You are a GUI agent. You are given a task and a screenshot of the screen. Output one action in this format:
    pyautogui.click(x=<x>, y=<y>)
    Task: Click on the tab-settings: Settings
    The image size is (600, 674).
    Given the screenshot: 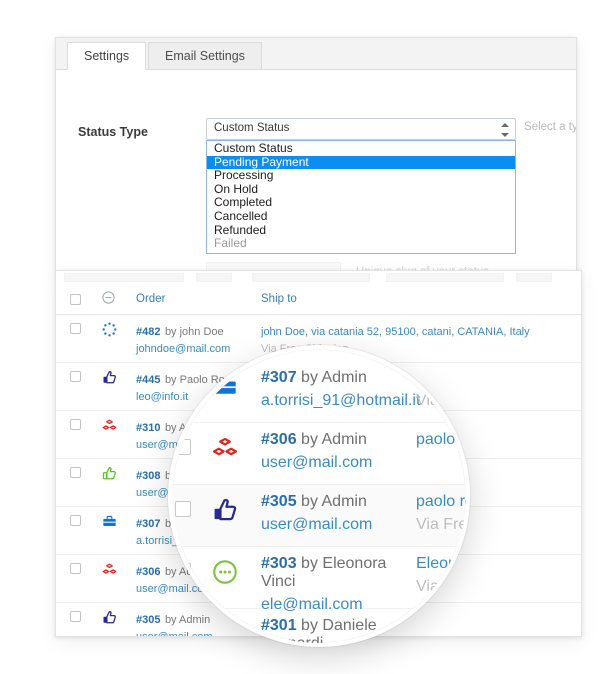 What is the action you would take?
    pyautogui.click(x=107, y=56)
    